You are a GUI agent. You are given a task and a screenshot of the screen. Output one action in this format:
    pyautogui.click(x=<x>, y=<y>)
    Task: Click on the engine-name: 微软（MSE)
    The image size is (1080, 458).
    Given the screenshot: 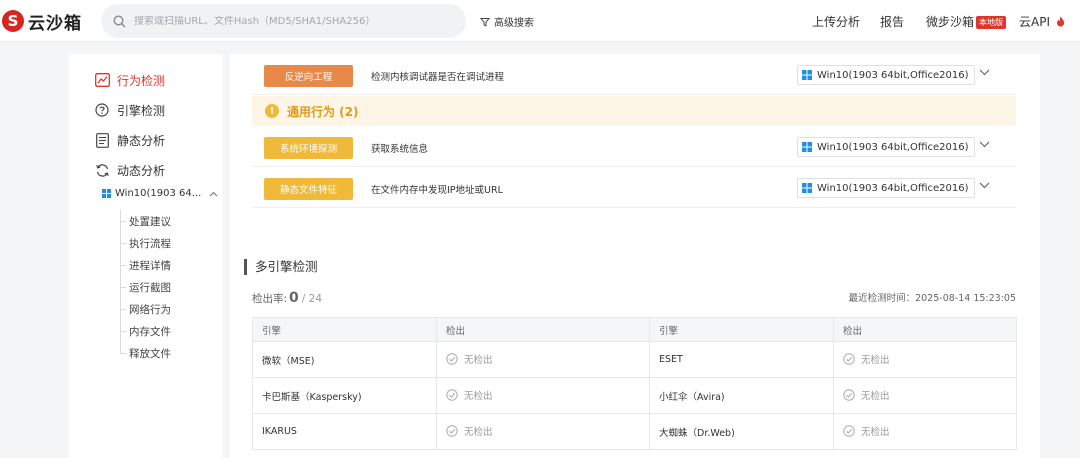 What is the action you would take?
    pyautogui.click(x=344, y=359)
    